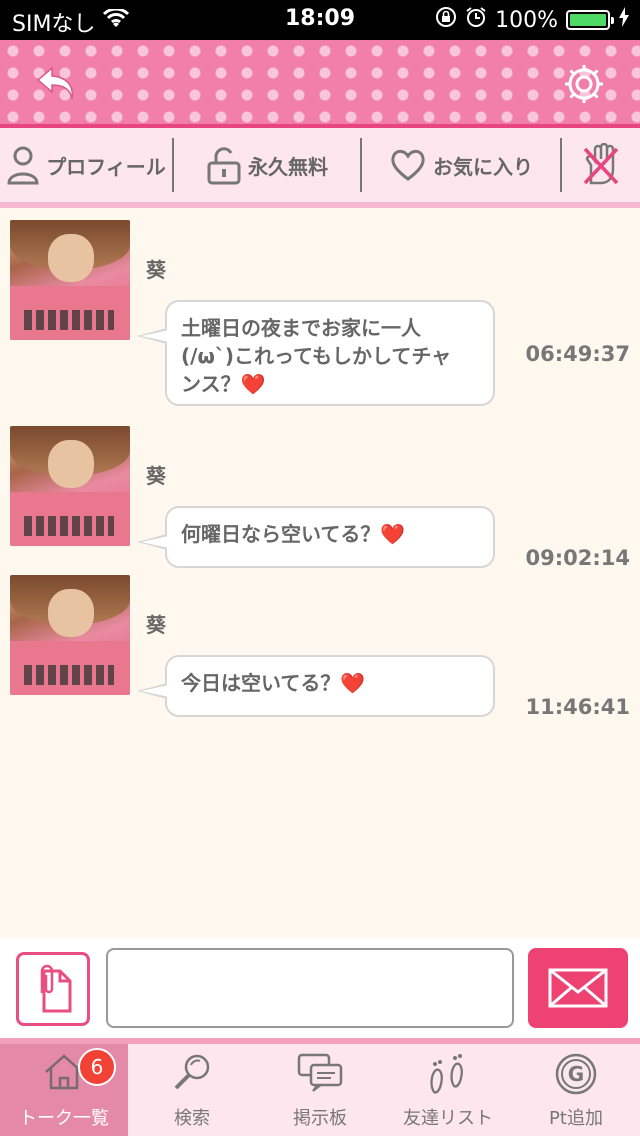  Describe the element at coordinates (64, 1118) in the screenshot. I see `tab-label: トーク一覧` at that location.